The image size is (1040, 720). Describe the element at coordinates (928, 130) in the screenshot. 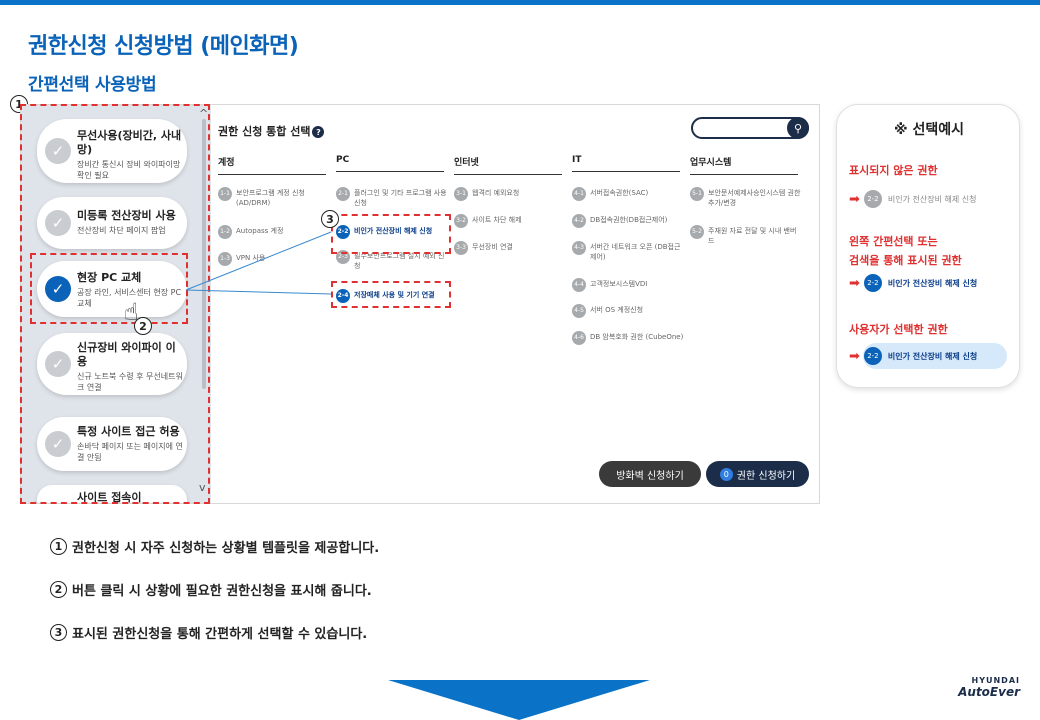

I see `example-title: ※ 선택예시` at that location.